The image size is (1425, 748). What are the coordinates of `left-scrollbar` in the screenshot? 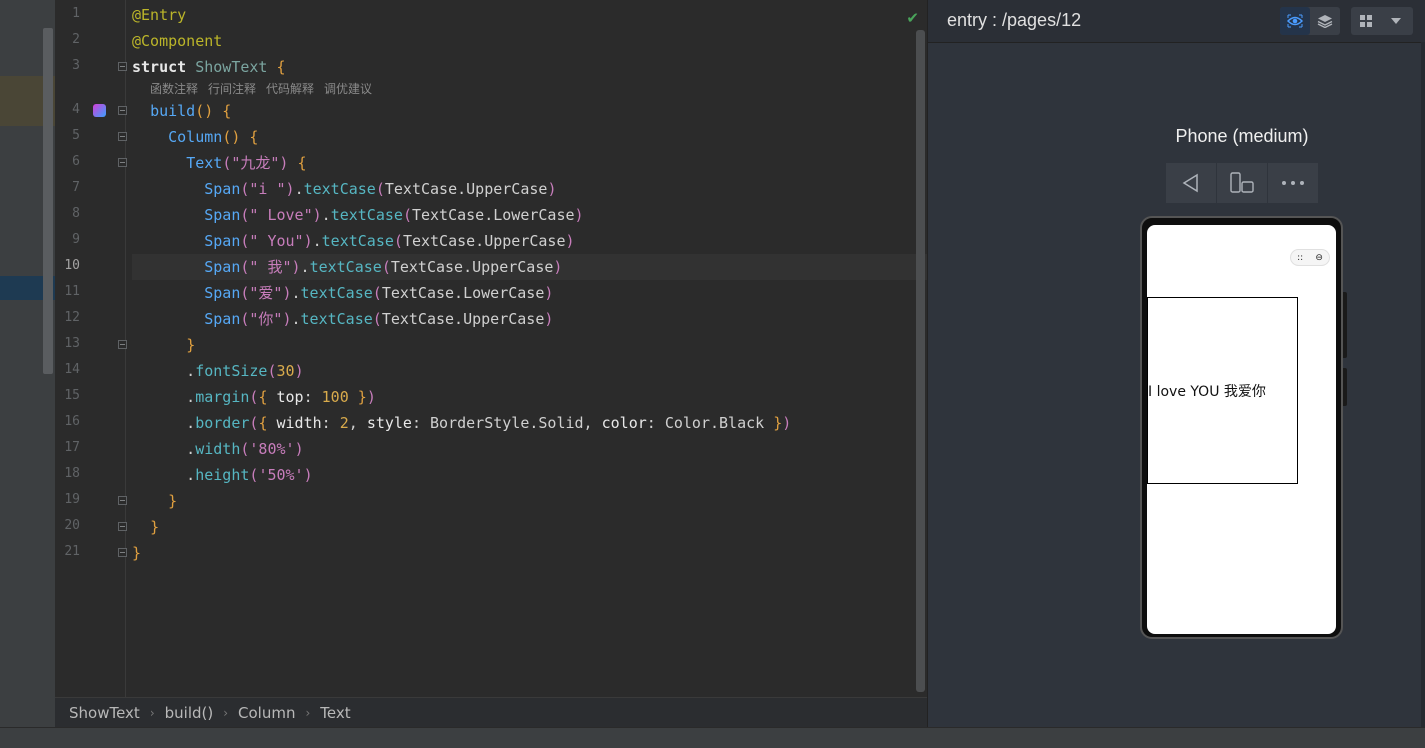 It's located at (48, 201).